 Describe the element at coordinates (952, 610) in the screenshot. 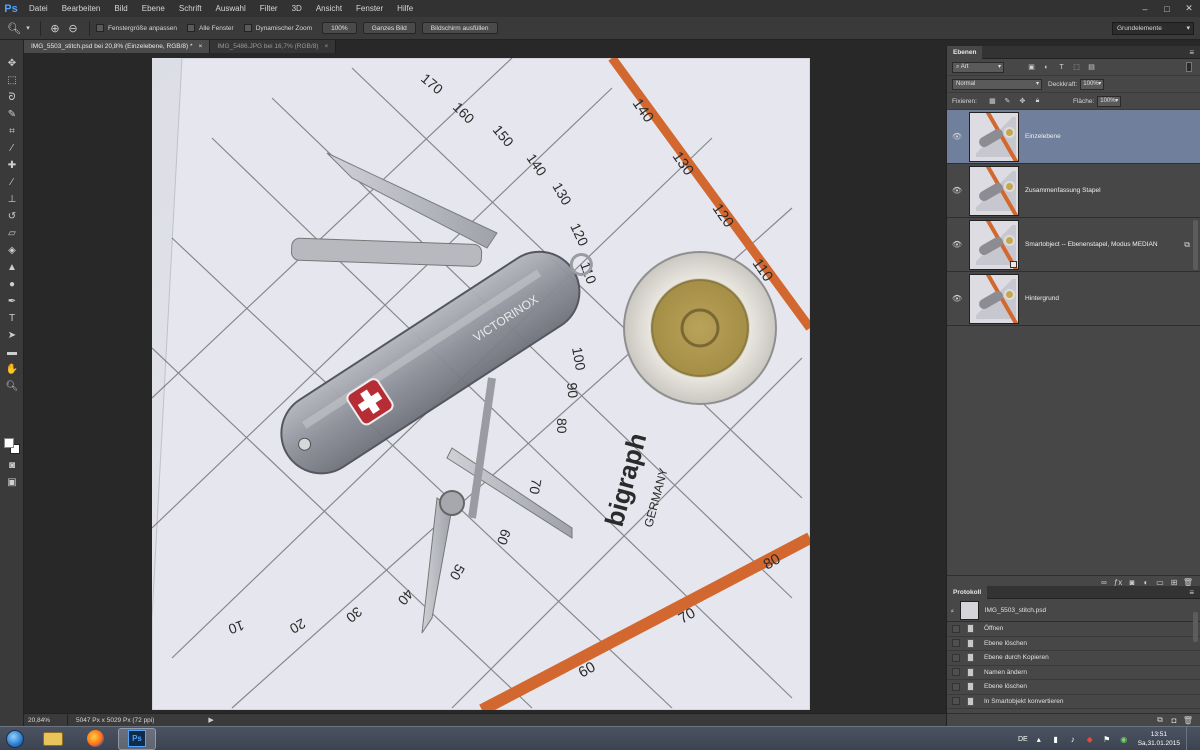

I see `history-brush-source-icon: ⸗` at that location.